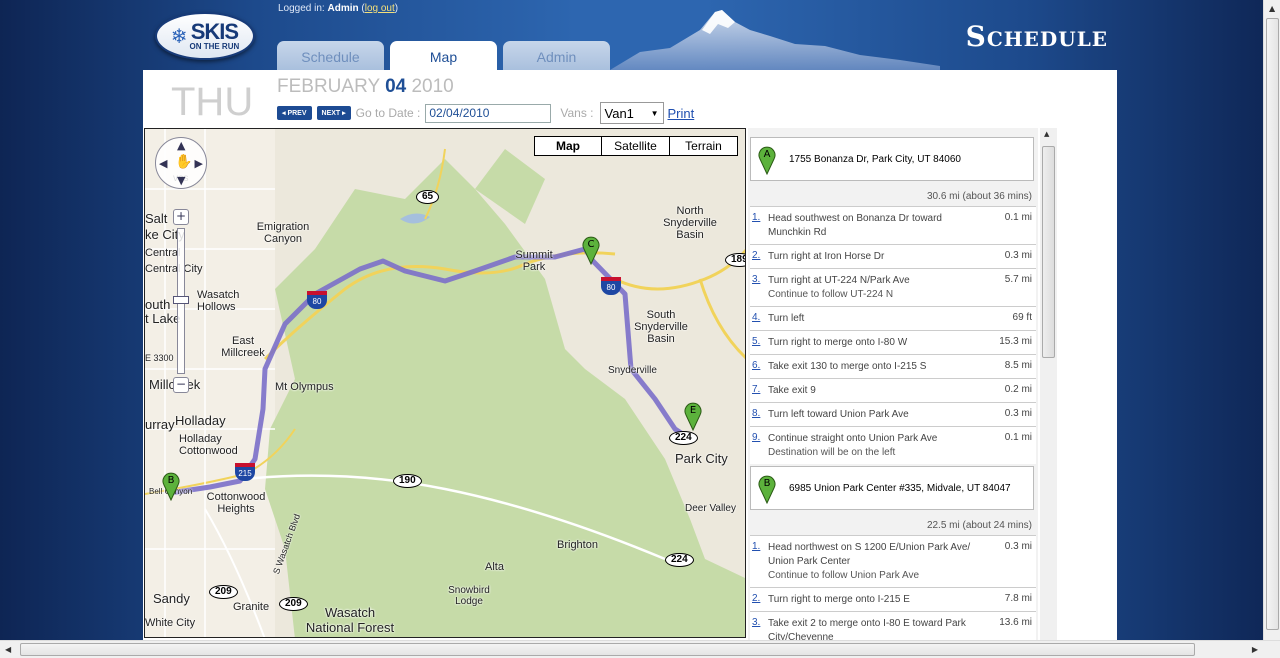 This screenshot has height=658, width=1280. I want to click on mountain-banner, so click(775, 40).